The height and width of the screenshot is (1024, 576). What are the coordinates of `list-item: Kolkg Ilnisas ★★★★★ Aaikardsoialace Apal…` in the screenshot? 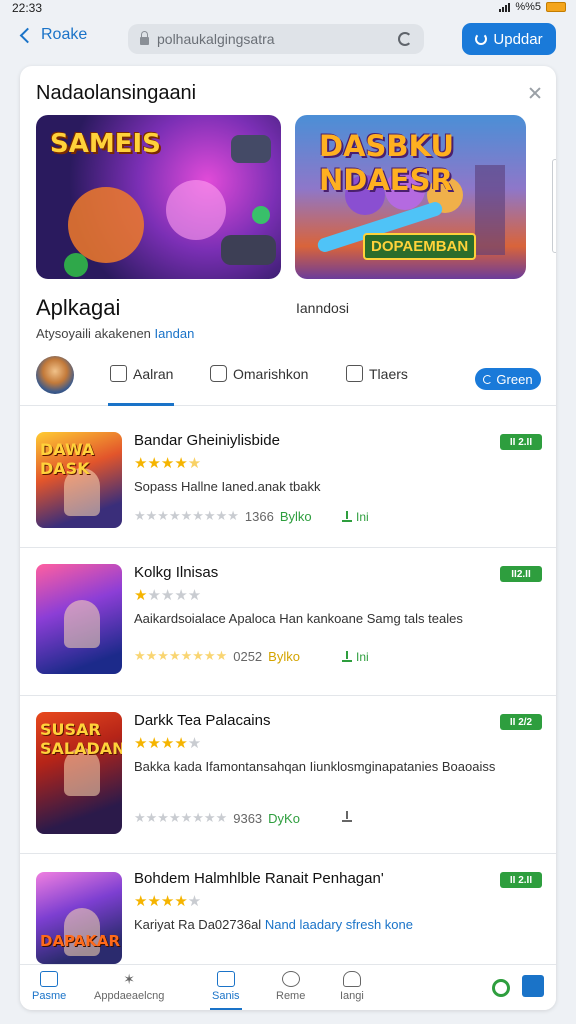 It's located at (288, 622).